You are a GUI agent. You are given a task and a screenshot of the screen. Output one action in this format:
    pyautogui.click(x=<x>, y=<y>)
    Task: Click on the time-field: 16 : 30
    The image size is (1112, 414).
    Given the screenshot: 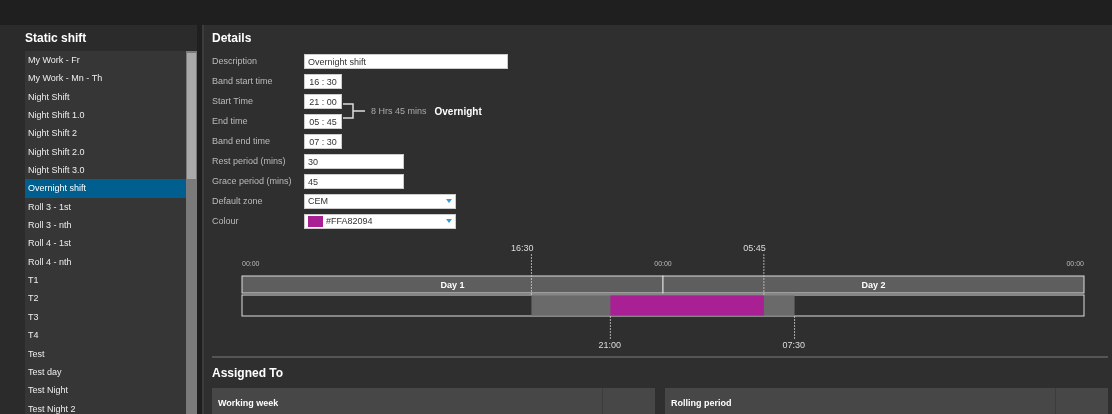 What is the action you would take?
    pyautogui.click(x=323, y=81)
    